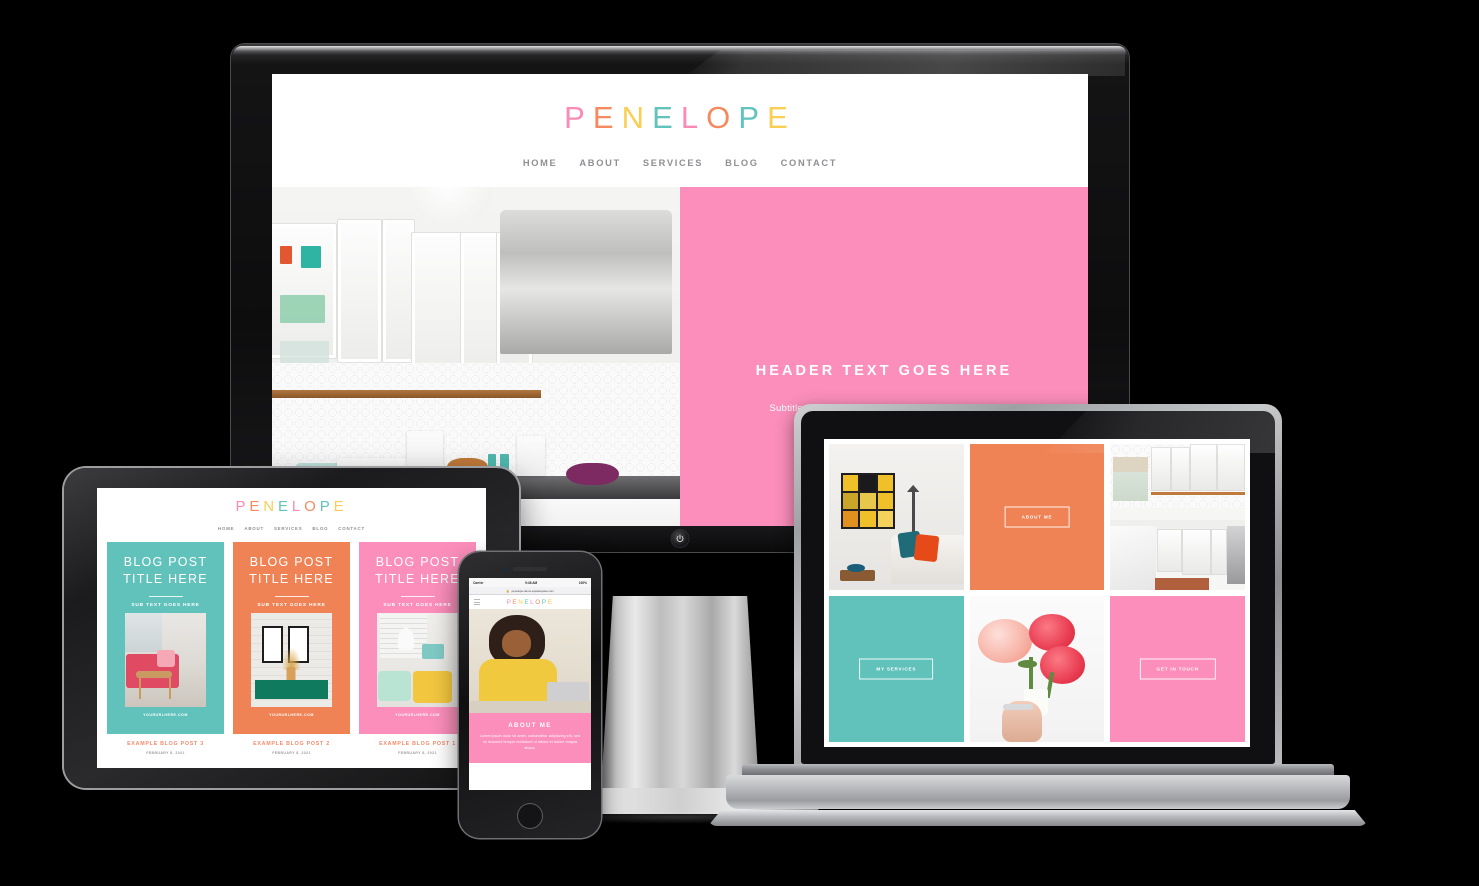 The height and width of the screenshot is (886, 1479). I want to click on url-text: penelope-demo.squarespace.com, so click(532, 590).